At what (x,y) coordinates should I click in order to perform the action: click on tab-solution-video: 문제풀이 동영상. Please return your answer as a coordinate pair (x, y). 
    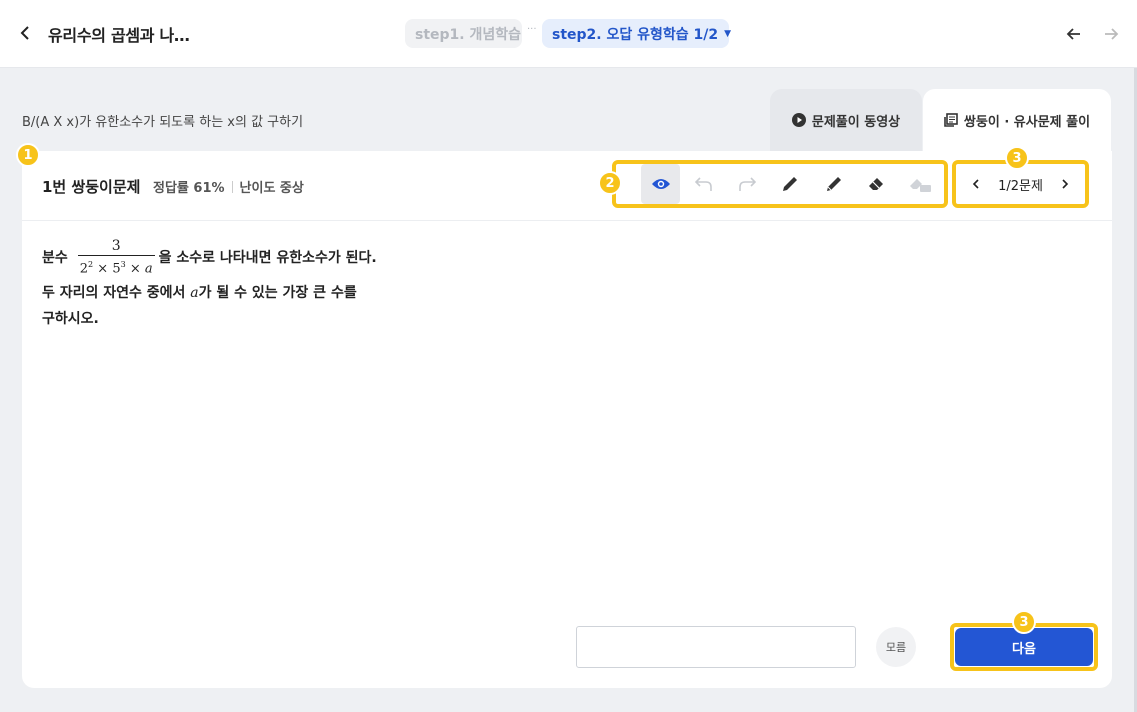
    Looking at the image, I should click on (846, 120).